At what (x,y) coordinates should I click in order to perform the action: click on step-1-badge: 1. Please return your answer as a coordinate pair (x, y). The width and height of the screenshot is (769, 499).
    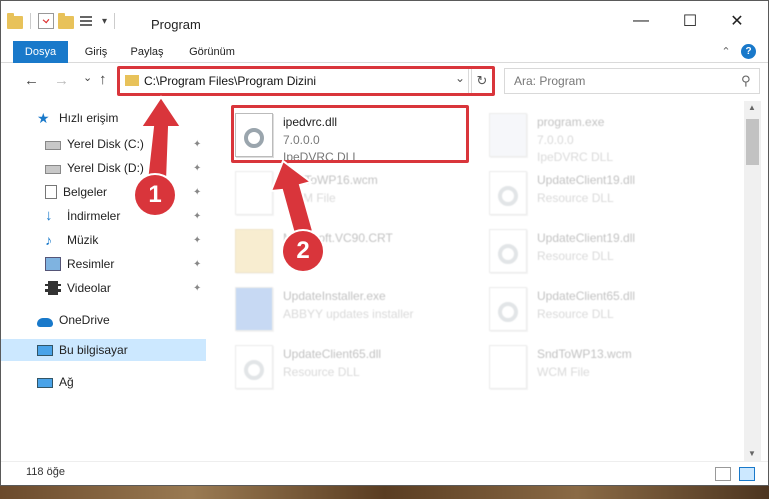
    Looking at the image, I should click on (155, 195).